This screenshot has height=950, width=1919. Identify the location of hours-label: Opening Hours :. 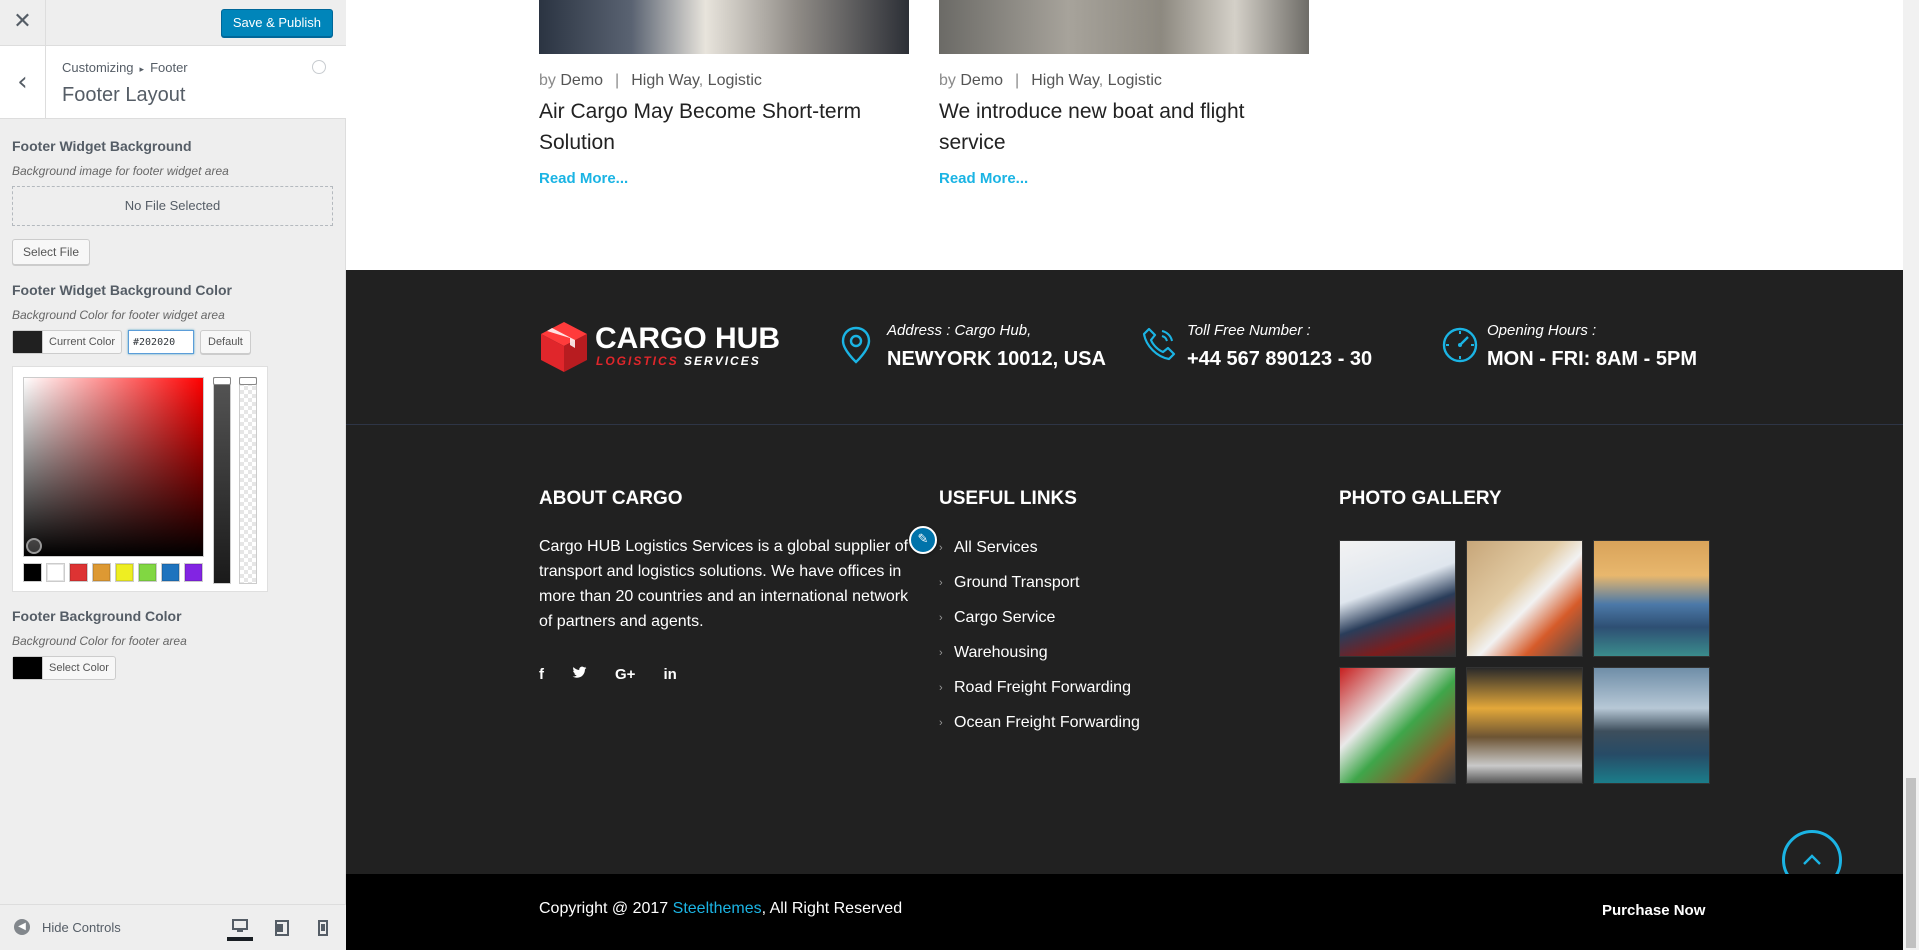
(1542, 330).